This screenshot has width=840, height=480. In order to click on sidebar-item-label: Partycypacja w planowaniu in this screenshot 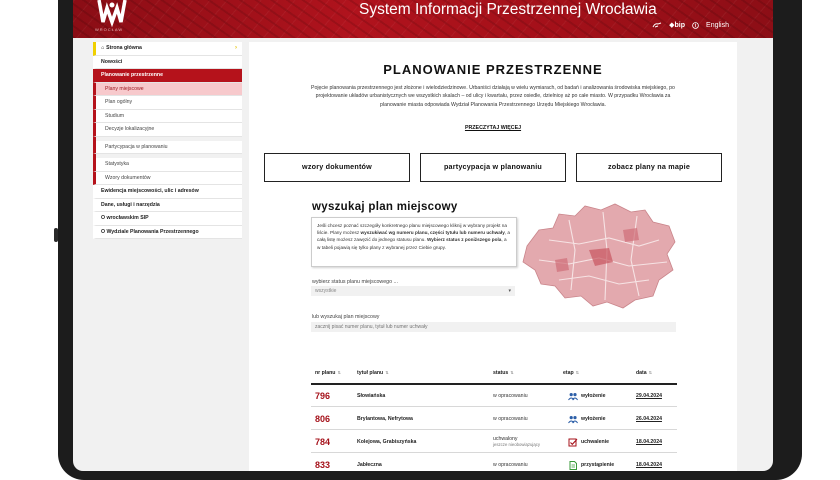, I will do `click(136, 146)`.